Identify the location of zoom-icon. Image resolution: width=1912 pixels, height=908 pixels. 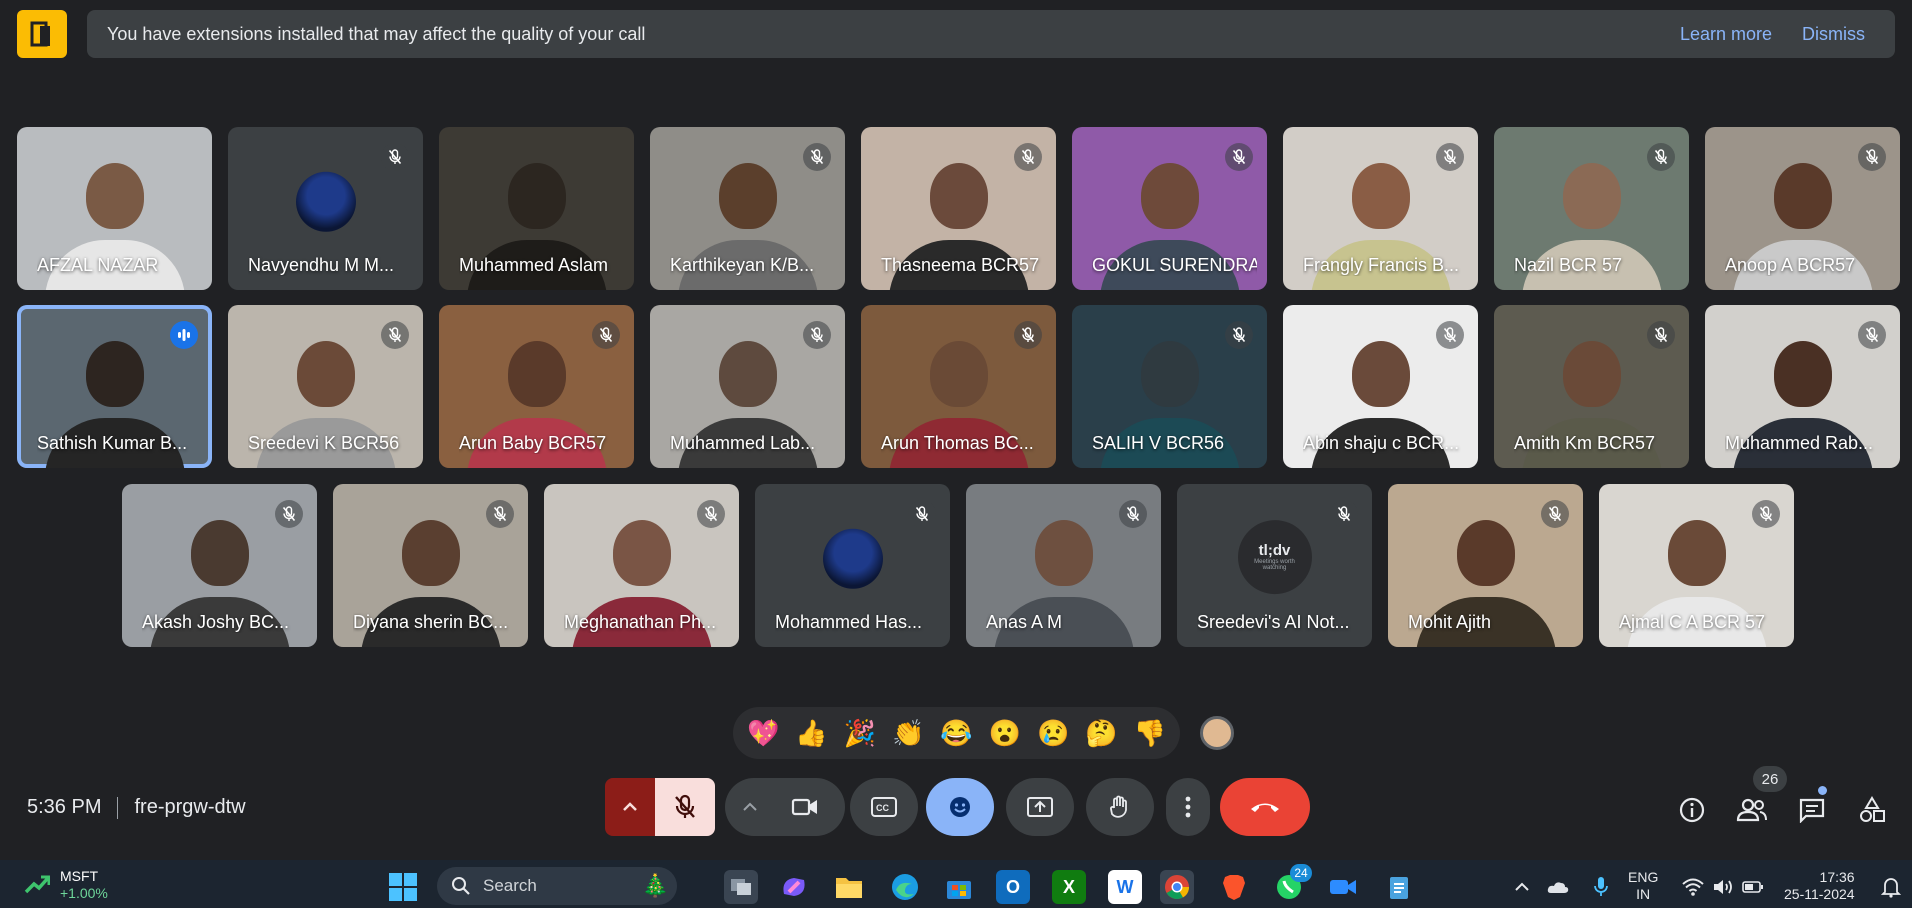
(1343, 887).